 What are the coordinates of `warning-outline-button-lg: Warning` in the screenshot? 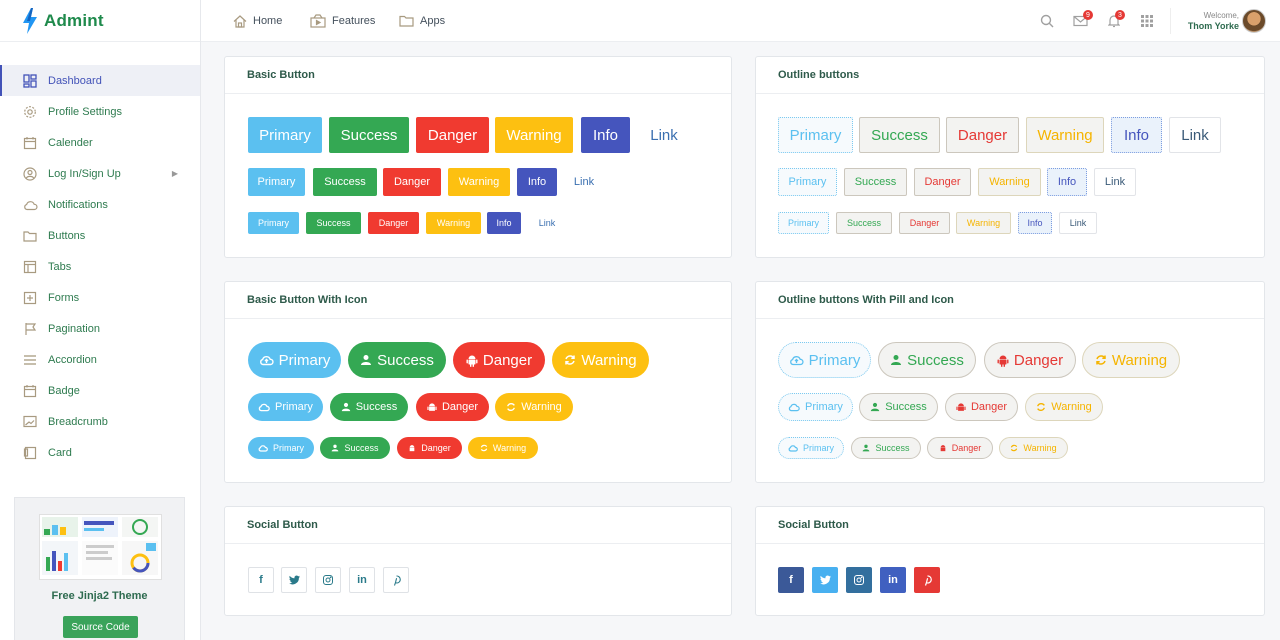 It's located at (1065, 135).